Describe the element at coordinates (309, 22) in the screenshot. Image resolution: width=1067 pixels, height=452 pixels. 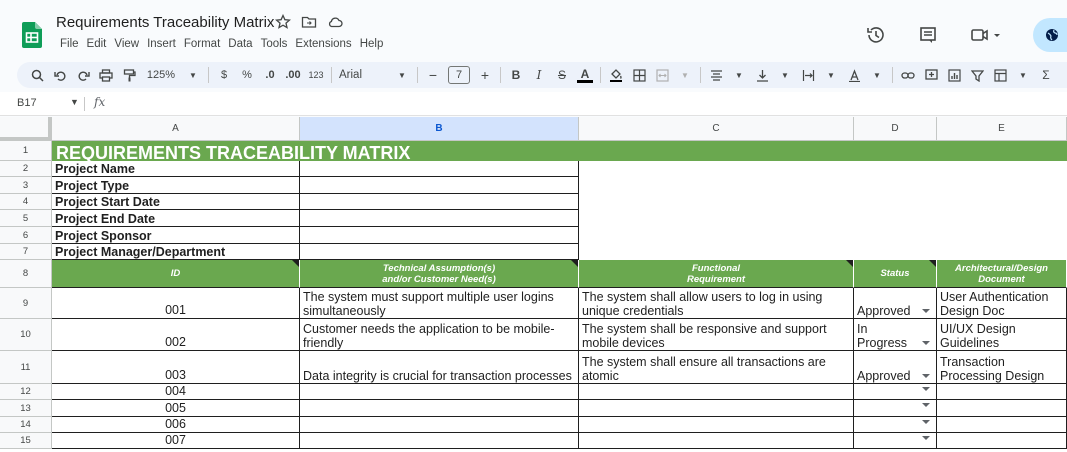
I see `move-to-folder-icon` at that location.